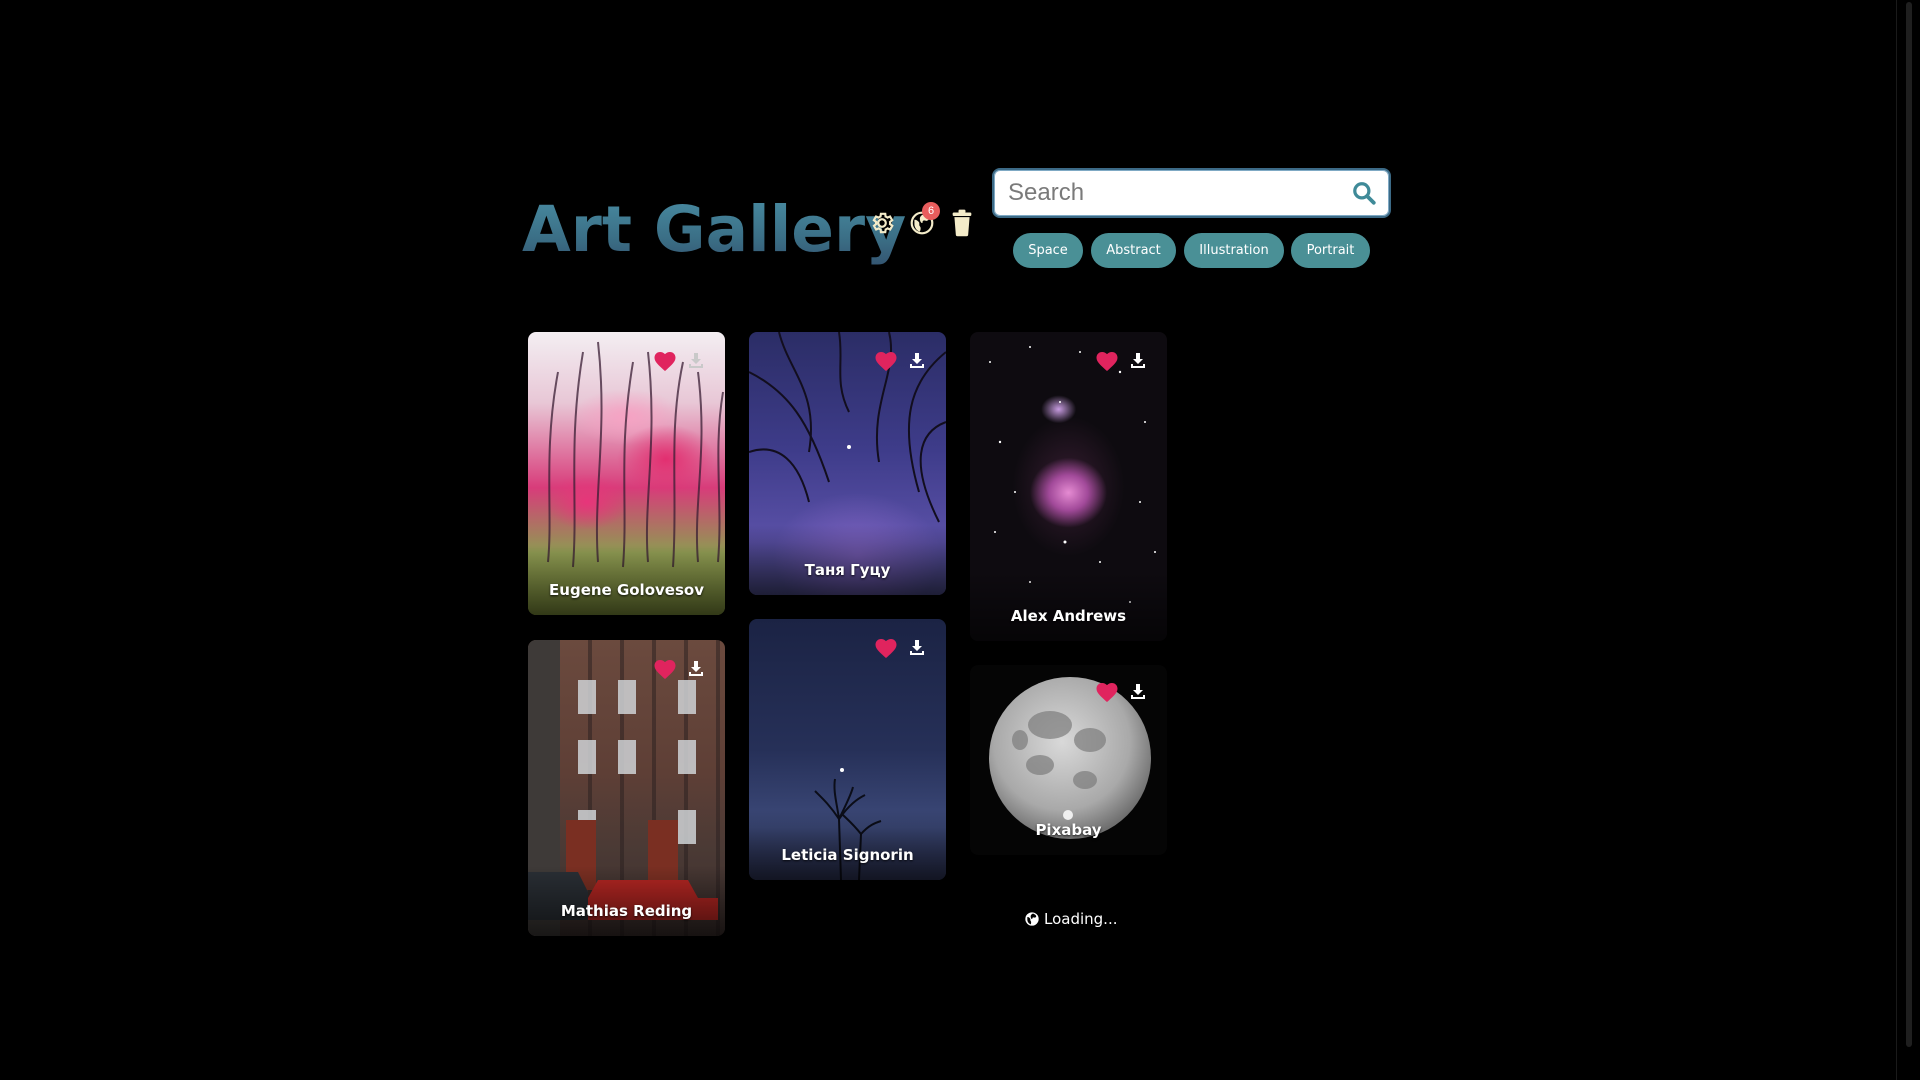 The image size is (1920, 1080). I want to click on trash-icon, so click(962, 223).